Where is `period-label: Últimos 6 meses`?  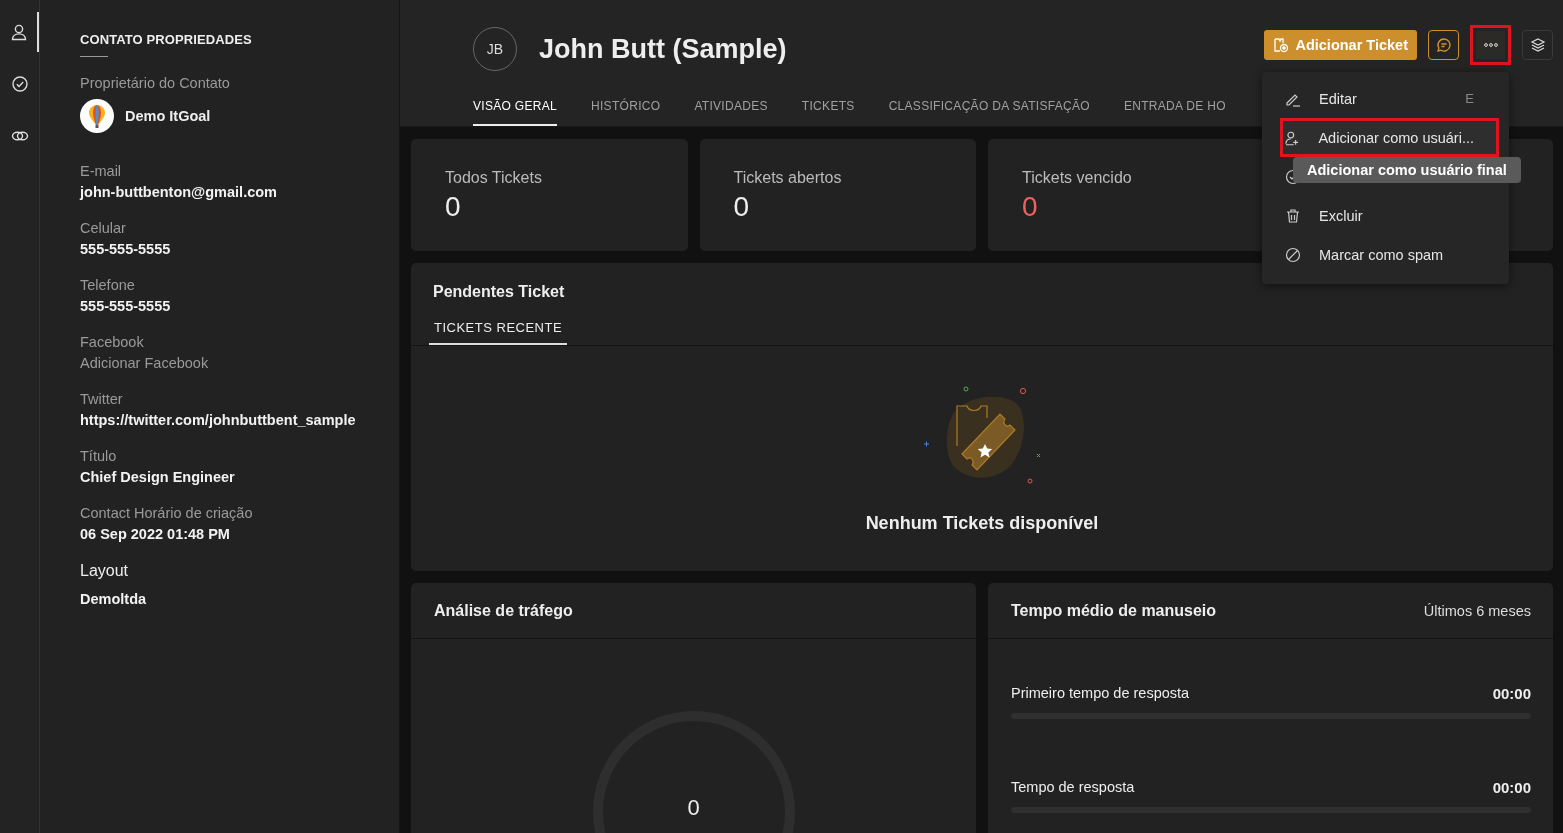 period-label: Últimos 6 meses is located at coordinates (1477, 610).